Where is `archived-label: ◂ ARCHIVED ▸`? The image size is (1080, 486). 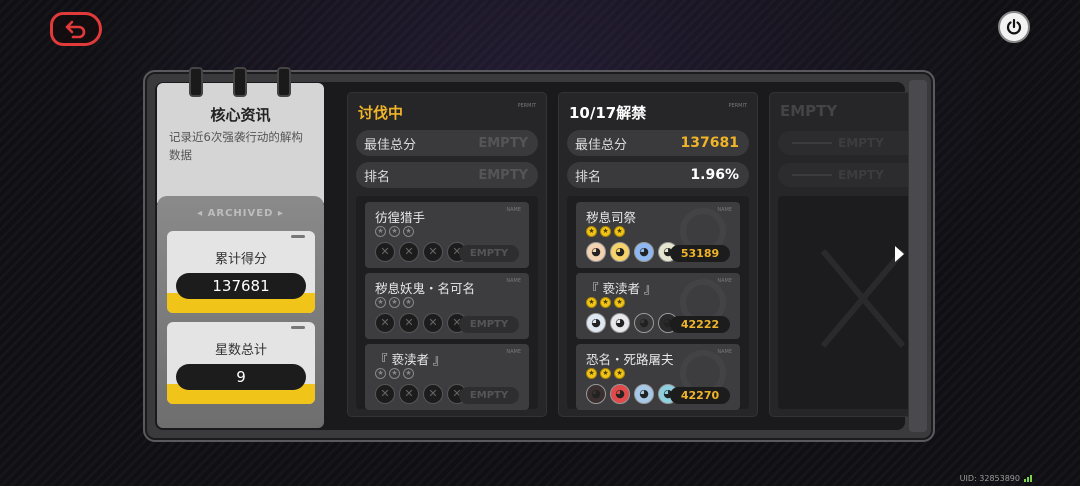 archived-label: ◂ ARCHIVED ▸ is located at coordinates (240, 213).